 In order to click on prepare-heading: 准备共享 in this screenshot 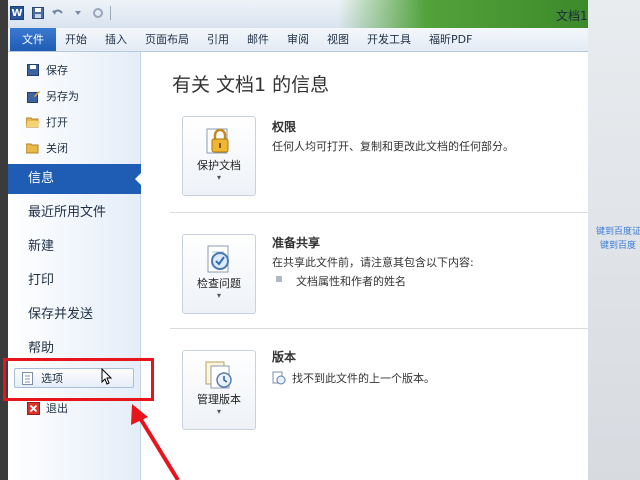, I will do `click(296, 243)`.